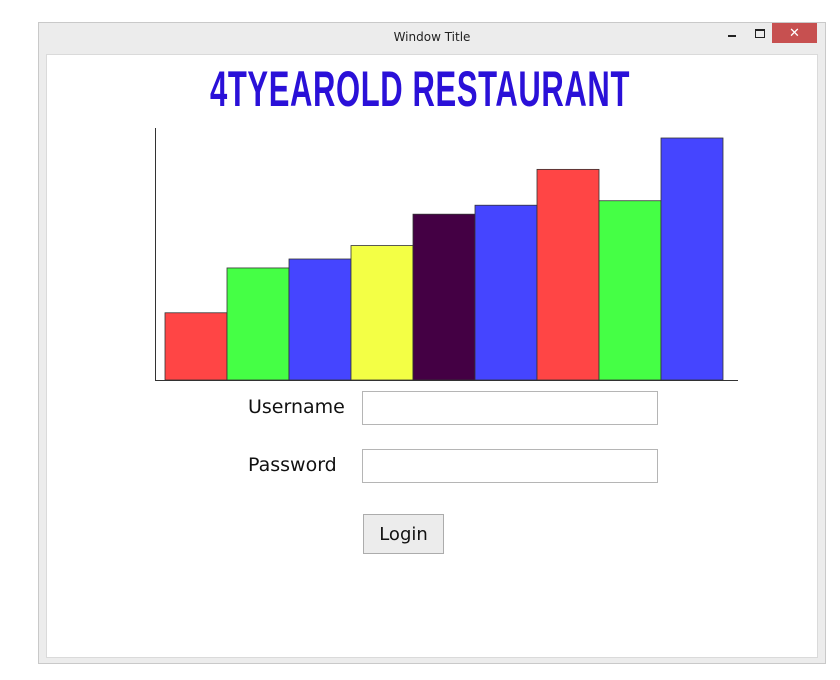  Describe the element at coordinates (510, 408) in the screenshot. I see `username-input` at that location.